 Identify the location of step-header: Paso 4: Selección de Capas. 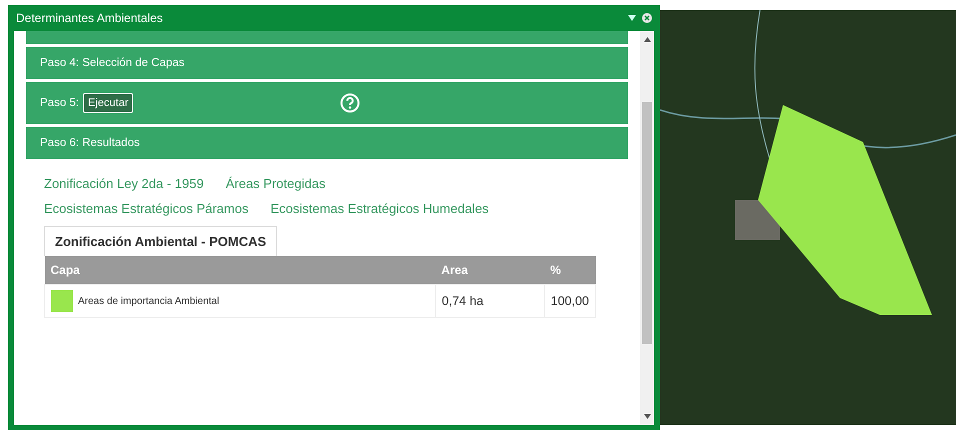
(327, 63).